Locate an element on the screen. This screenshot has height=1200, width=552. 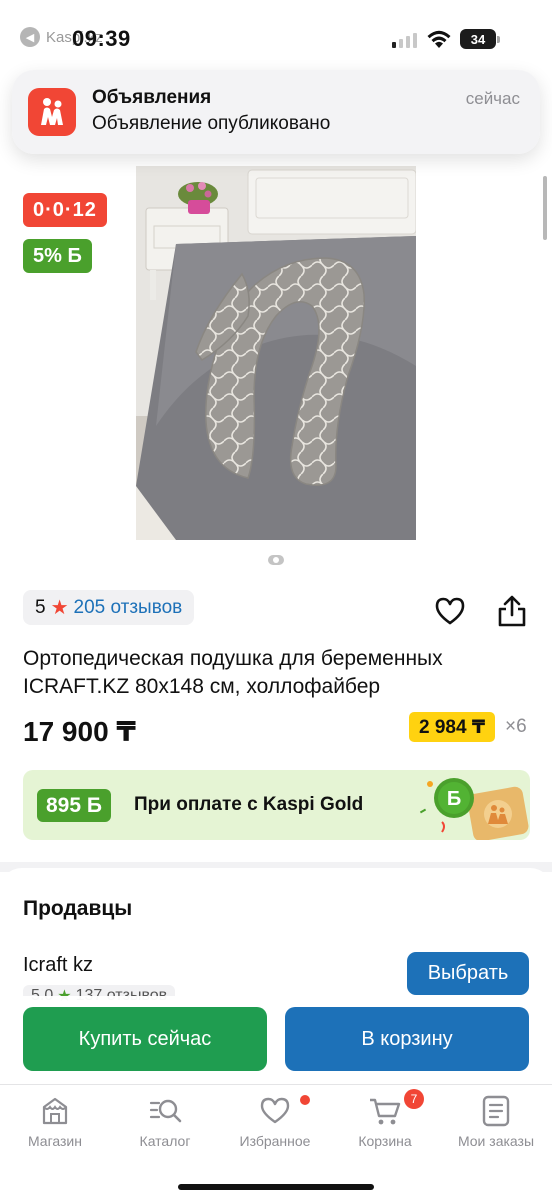
tab-shop: Магазин is located at coordinates (55, 1125).